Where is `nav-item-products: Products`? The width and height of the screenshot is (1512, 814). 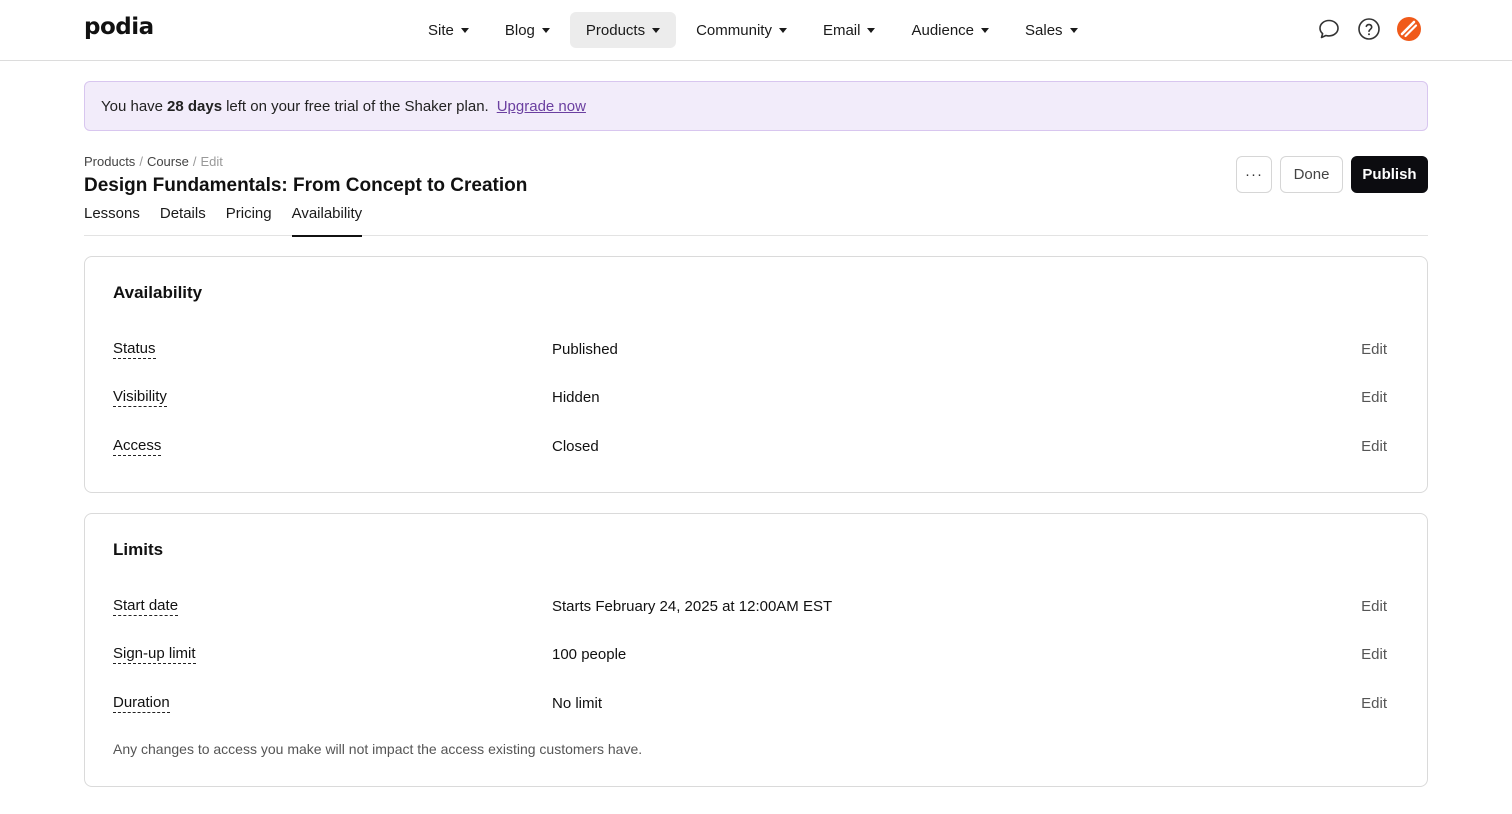
nav-item-products: Products is located at coordinates (623, 30).